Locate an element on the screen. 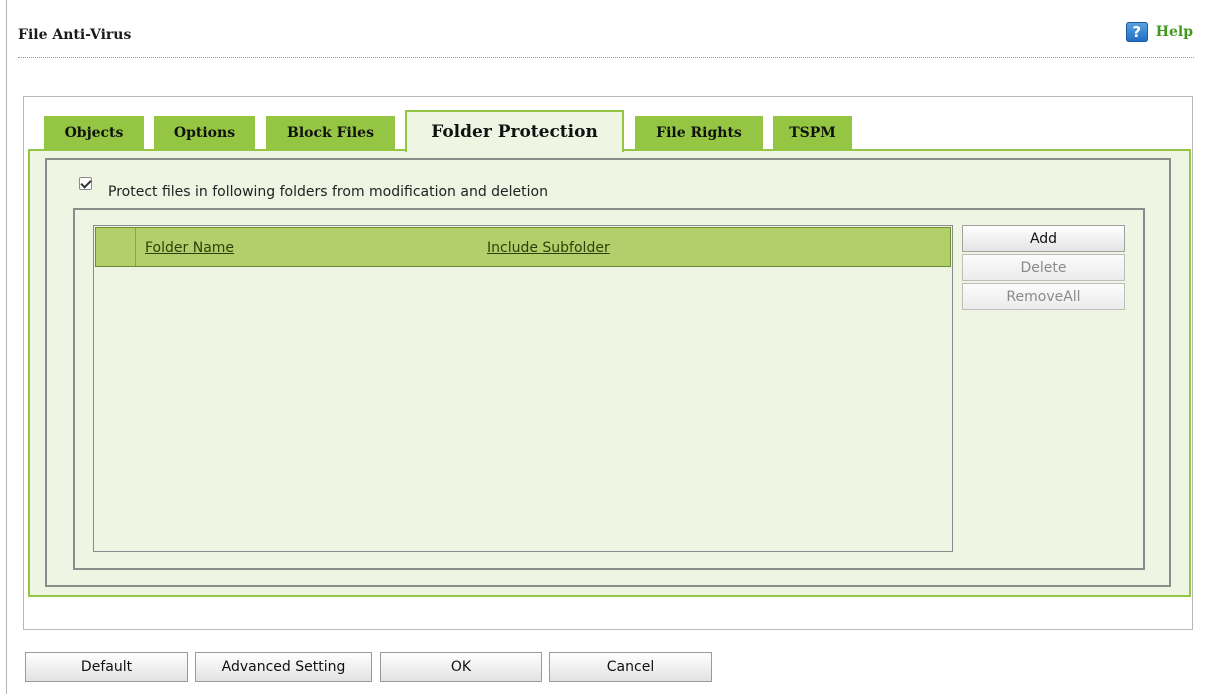 Image resolution: width=1205 pixels, height=694 pixels. protect-files-checkbox is located at coordinates (85, 183).